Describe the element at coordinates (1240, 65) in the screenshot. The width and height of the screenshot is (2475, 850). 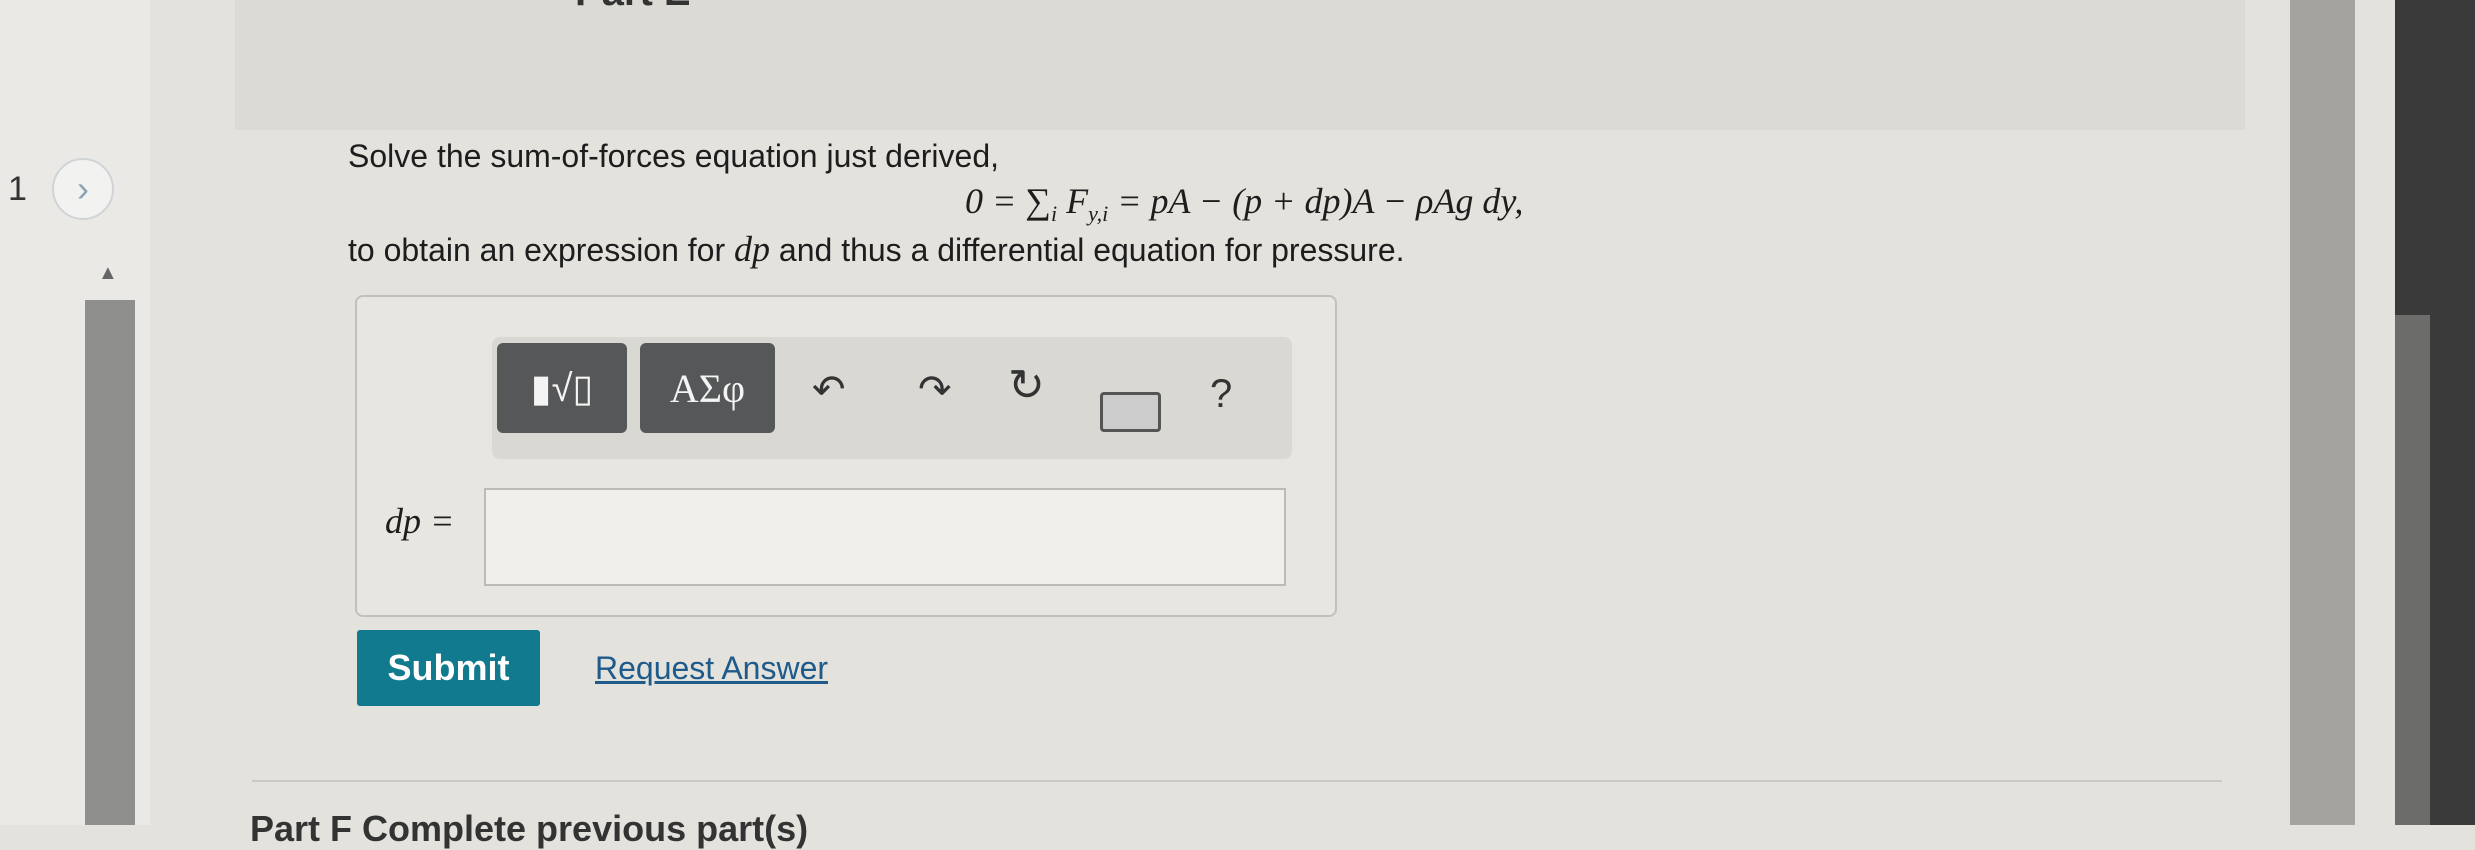
I see `part-header: Part E` at that location.